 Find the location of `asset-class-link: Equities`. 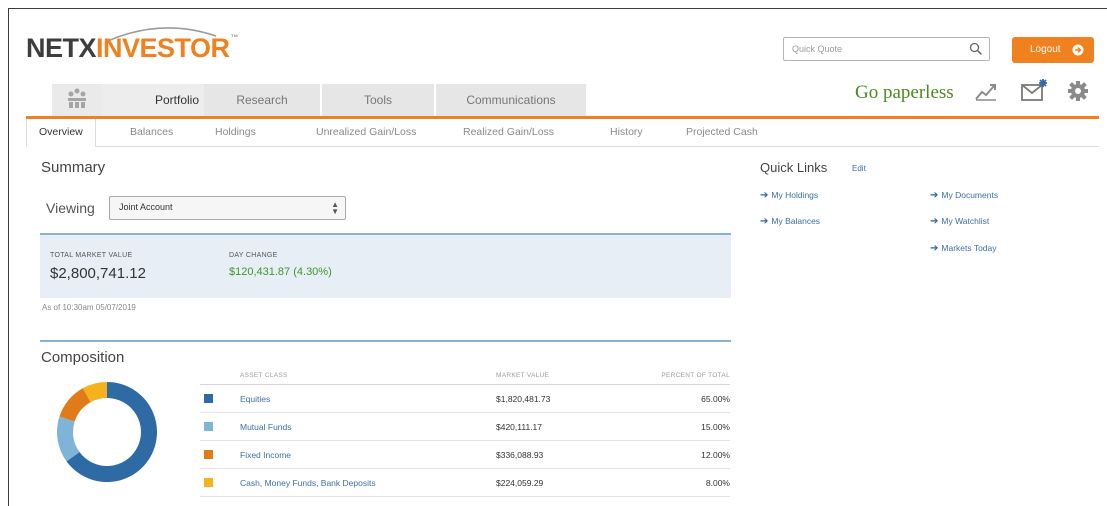

asset-class-link: Equities is located at coordinates (255, 399).